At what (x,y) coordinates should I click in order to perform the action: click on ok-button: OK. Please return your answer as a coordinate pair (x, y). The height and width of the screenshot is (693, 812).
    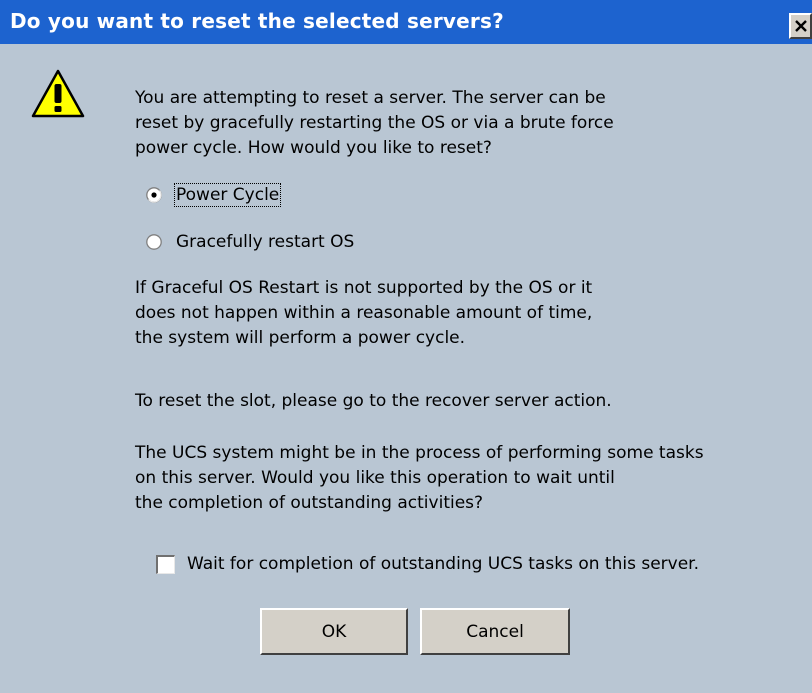
    Looking at the image, I should click on (334, 631).